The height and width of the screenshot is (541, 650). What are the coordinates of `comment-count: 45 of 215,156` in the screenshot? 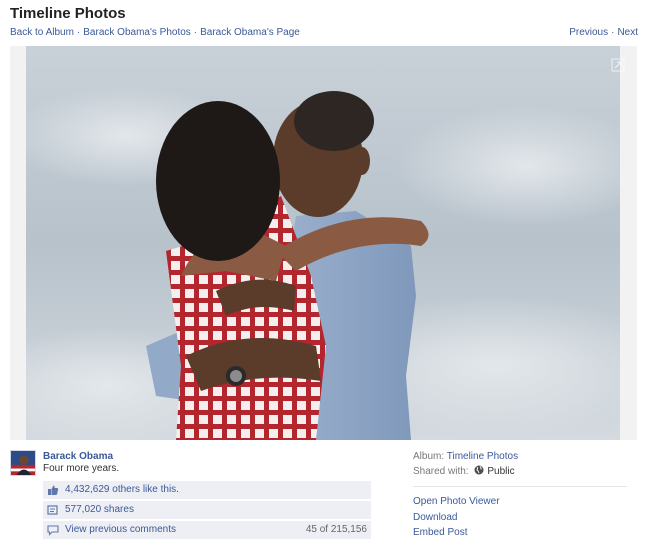 It's located at (336, 529).